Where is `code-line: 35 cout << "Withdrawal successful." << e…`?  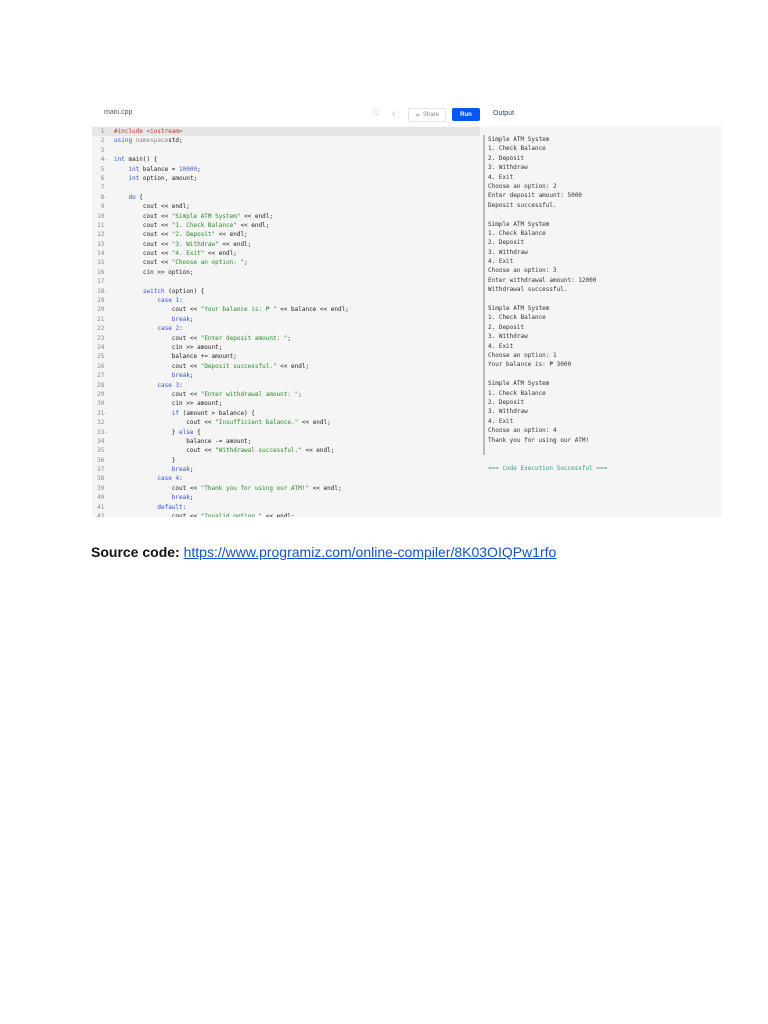
code-line: 35 cout << "Withdrawal successful." << e… is located at coordinates (286, 450).